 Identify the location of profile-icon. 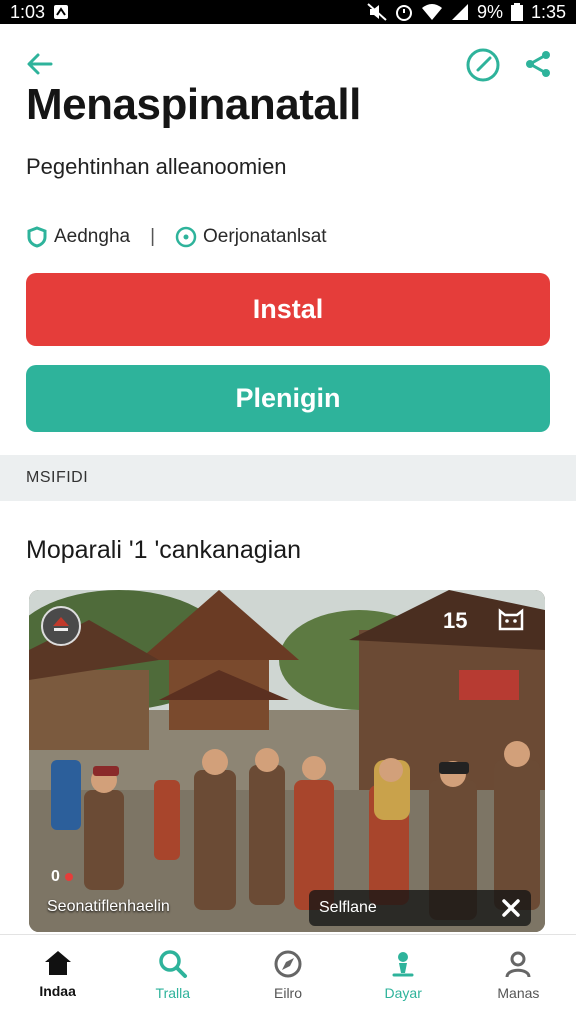
(518, 964).